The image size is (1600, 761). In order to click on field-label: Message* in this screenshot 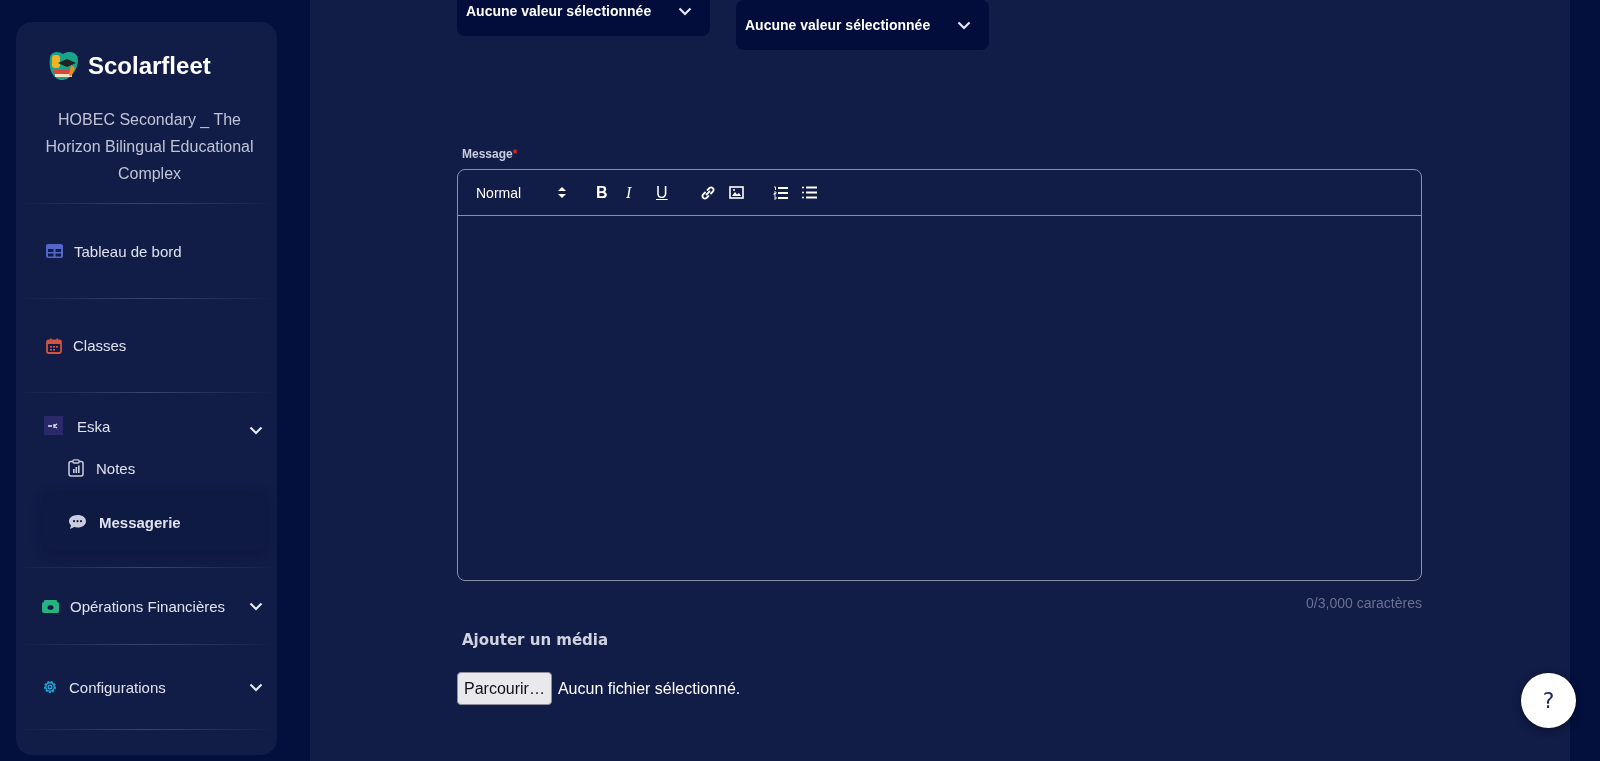, I will do `click(490, 154)`.